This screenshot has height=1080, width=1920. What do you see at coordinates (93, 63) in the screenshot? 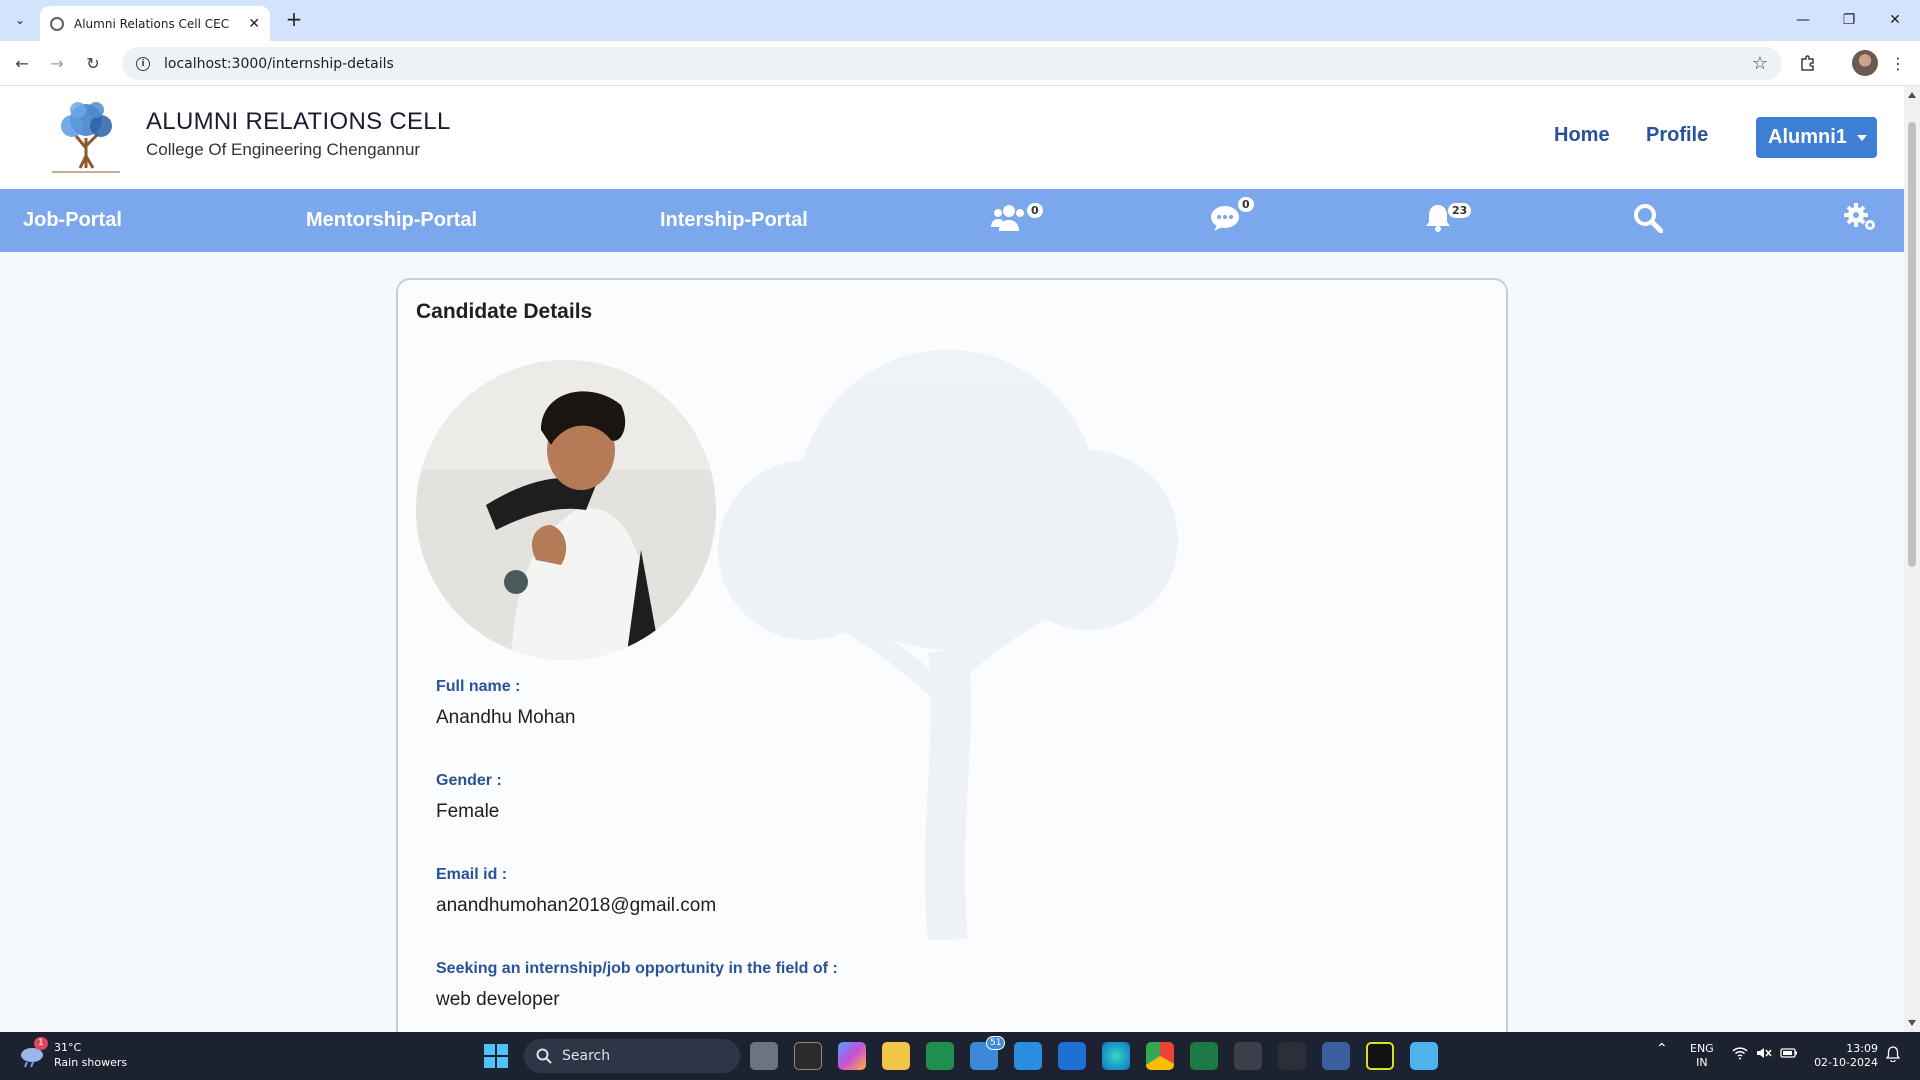
I see `reload-icon: ↻` at bounding box center [93, 63].